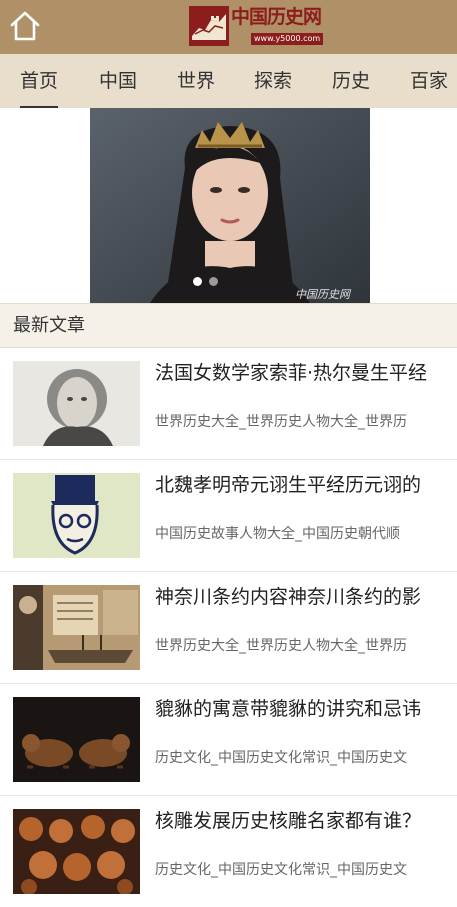 The image size is (457, 907). I want to click on section-title: 最新文章, so click(49, 325).